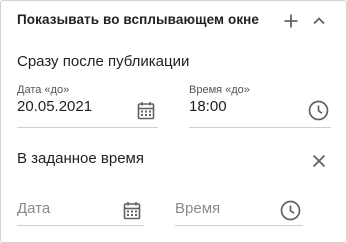 This screenshot has height=243, width=347. I want to click on remove-scheduled-button, so click(319, 161).